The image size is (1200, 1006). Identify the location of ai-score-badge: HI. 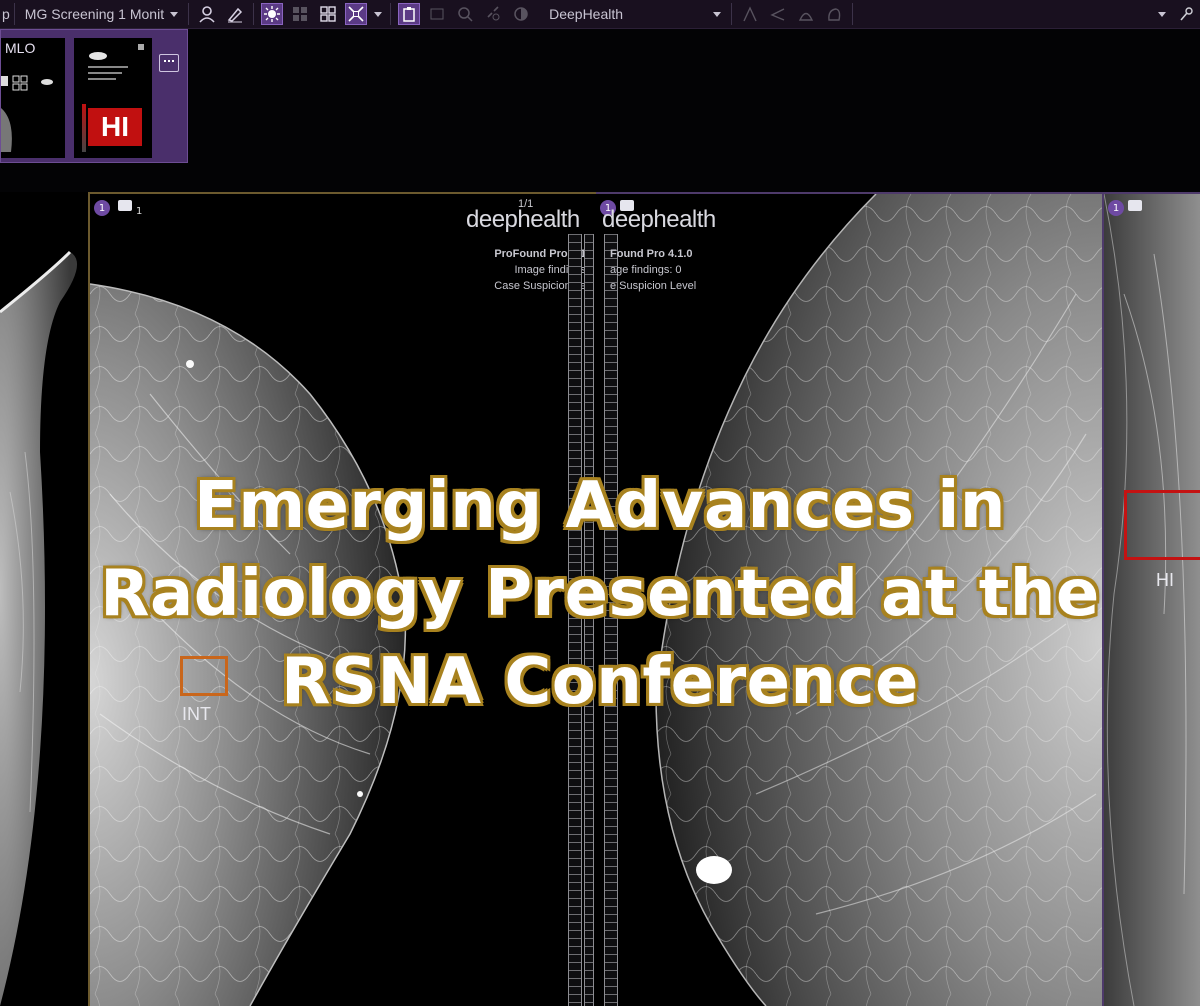
(115, 127).